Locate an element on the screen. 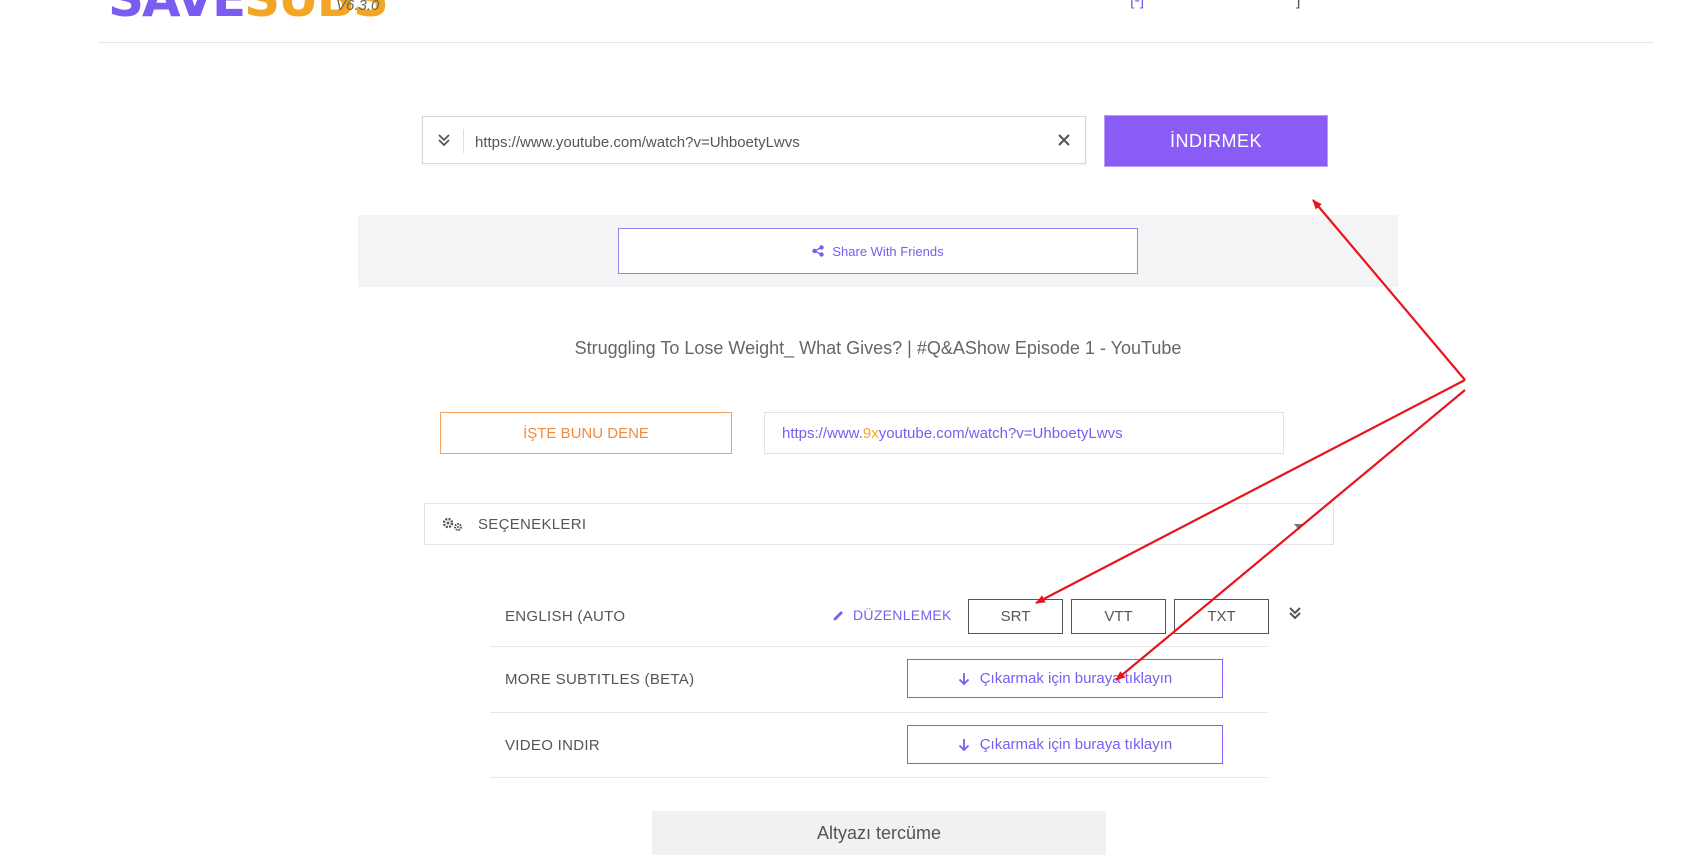 This screenshot has height=868, width=1690. share-with-friends-button: Share With Friends is located at coordinates (878, 251).